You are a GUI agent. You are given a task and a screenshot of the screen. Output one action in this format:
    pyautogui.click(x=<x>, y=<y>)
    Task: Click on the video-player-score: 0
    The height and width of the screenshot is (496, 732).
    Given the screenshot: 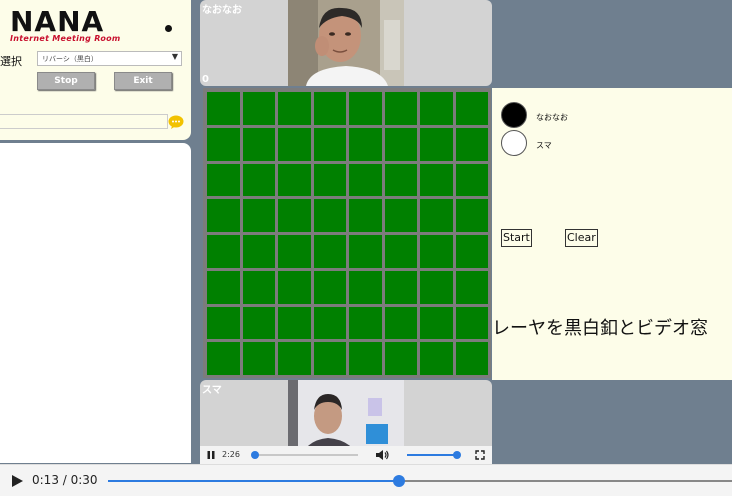 What is the action you would take?
    pyautogui.click(x=205, y=79)
    